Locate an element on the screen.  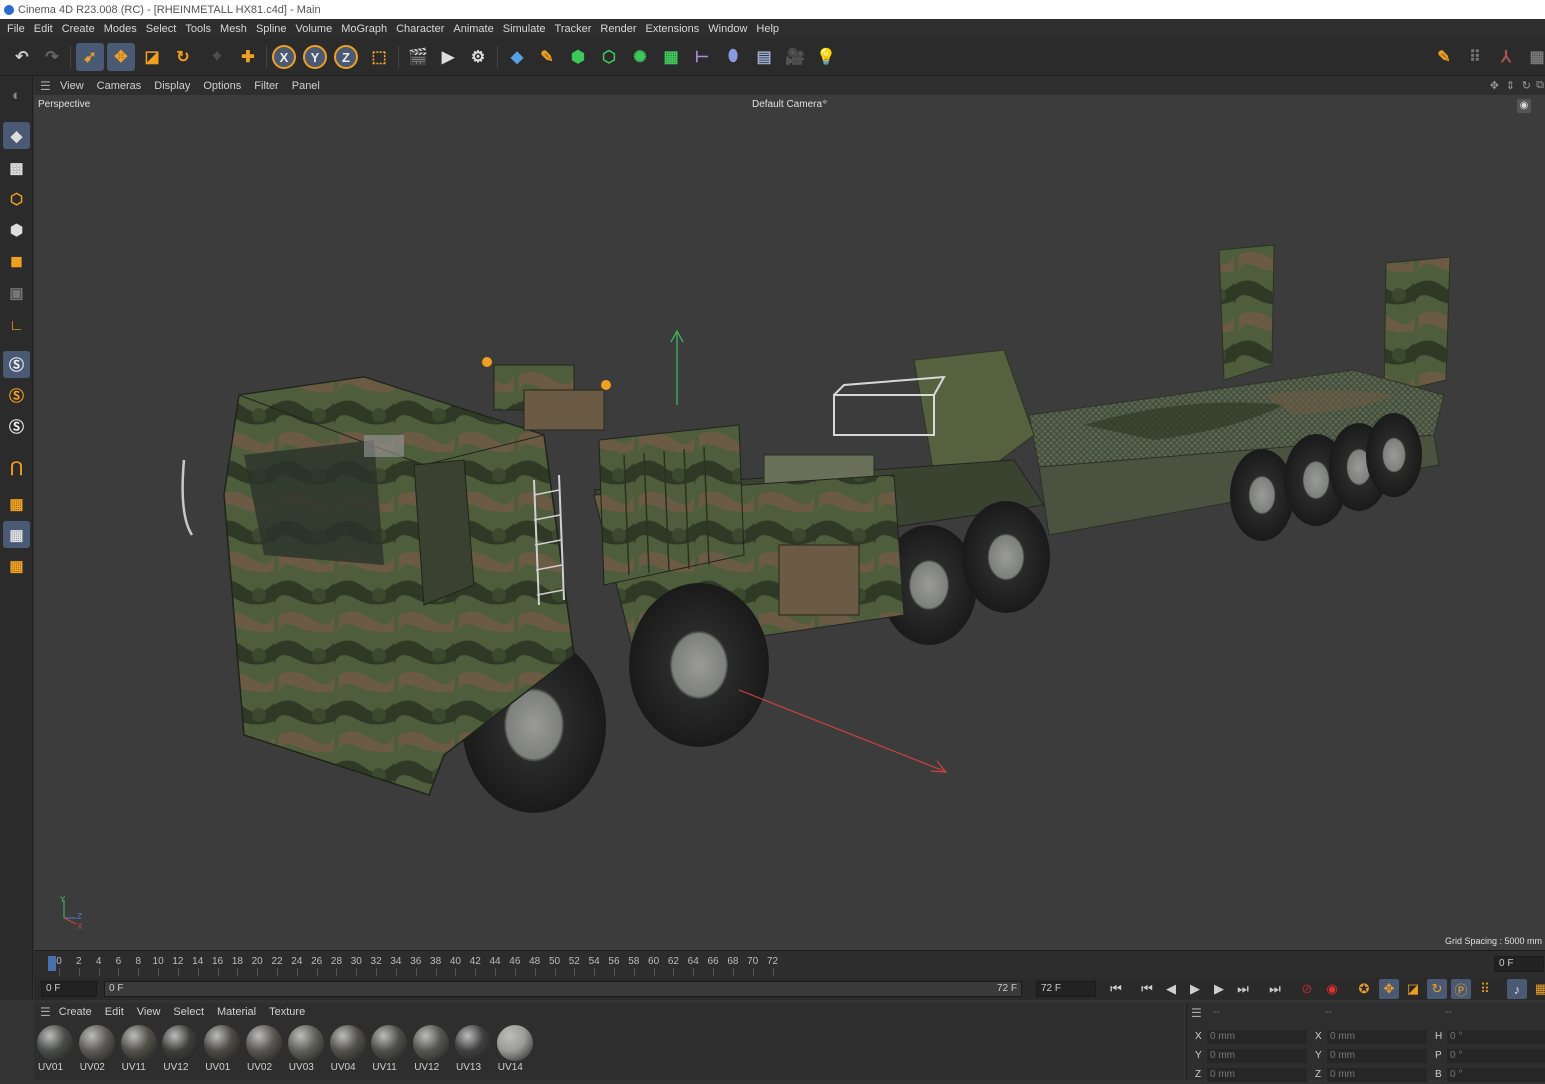
menu-tools: Tools is located at coordinates (198, 29).